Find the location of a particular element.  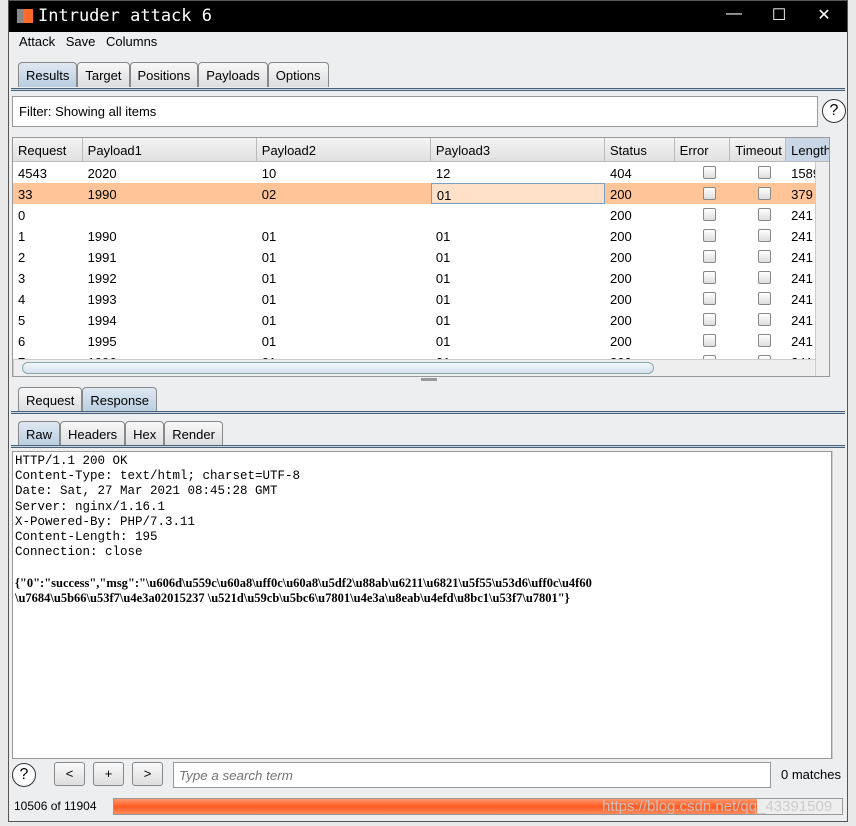

response-scrollbar is located at coordinates (839, 605).